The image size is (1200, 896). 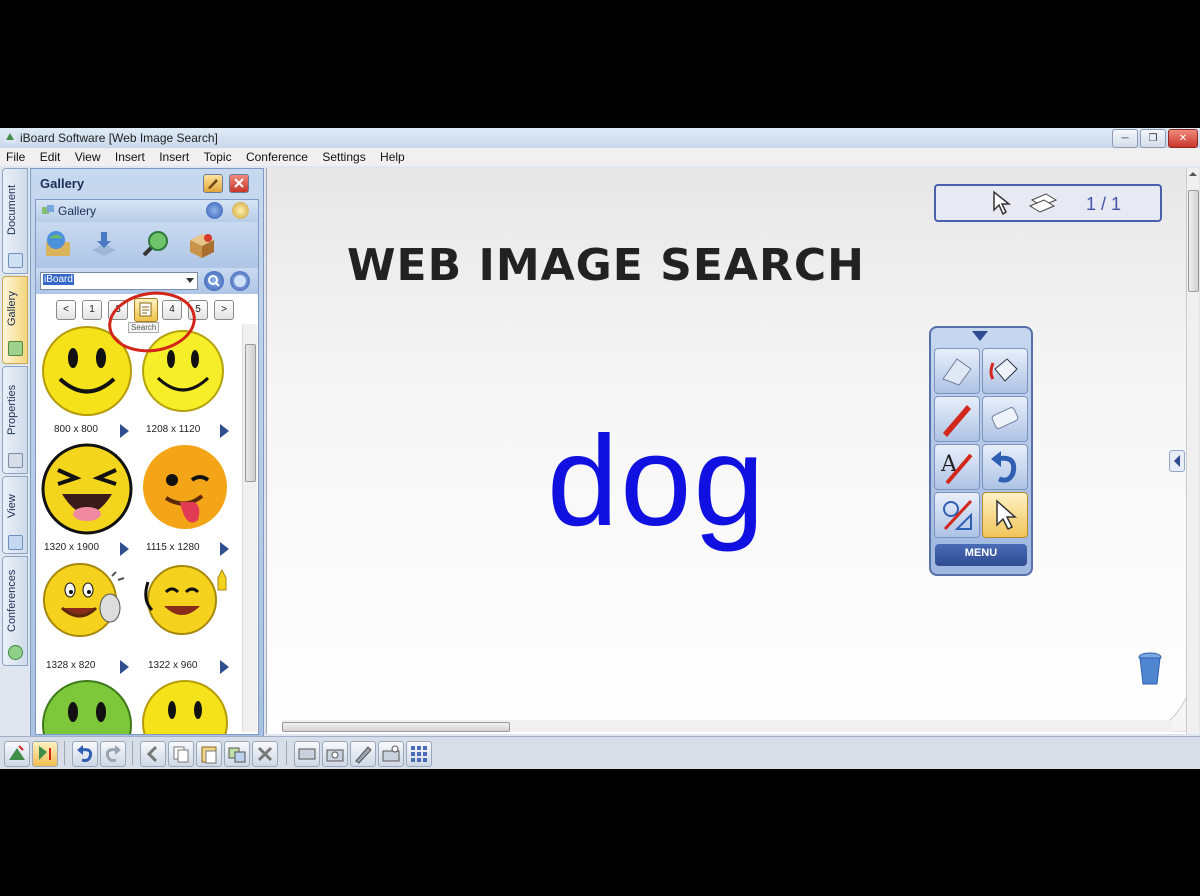 I want to click on document-icon, so click(x=15, y=260).